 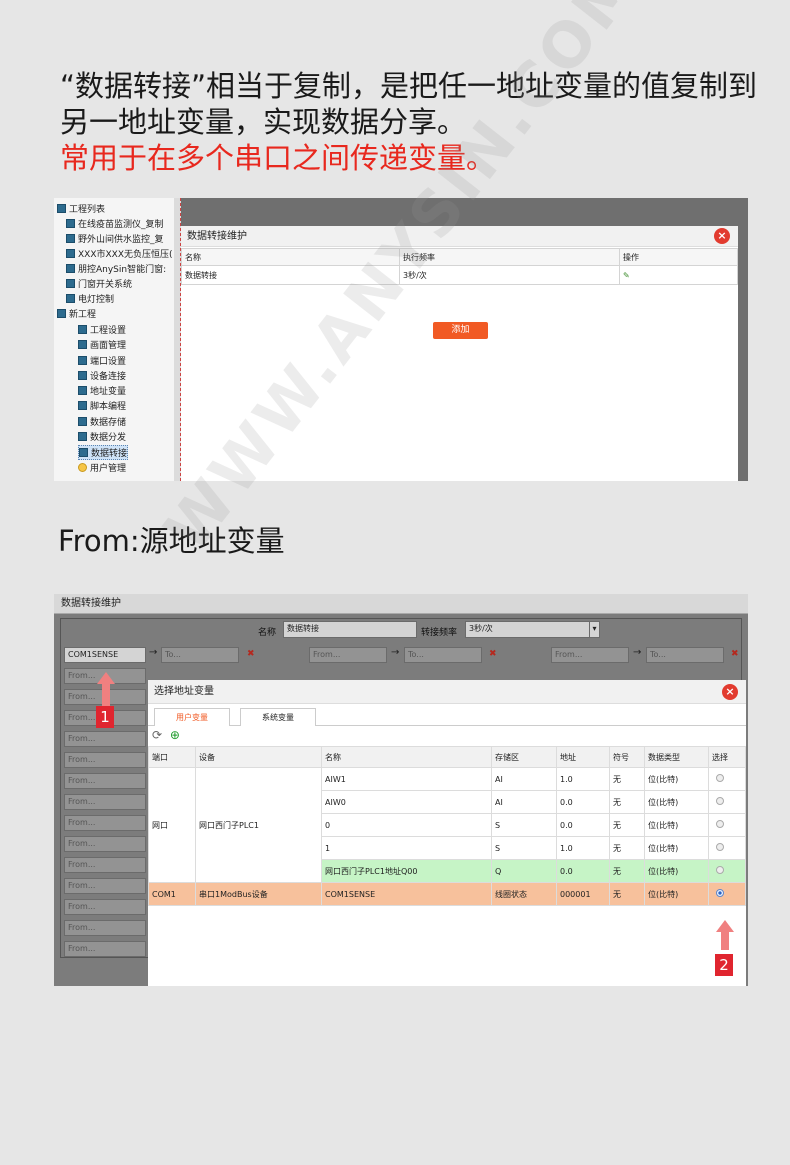 I want to click on annotation-badge-1: 1, so click(x=105, y=717).